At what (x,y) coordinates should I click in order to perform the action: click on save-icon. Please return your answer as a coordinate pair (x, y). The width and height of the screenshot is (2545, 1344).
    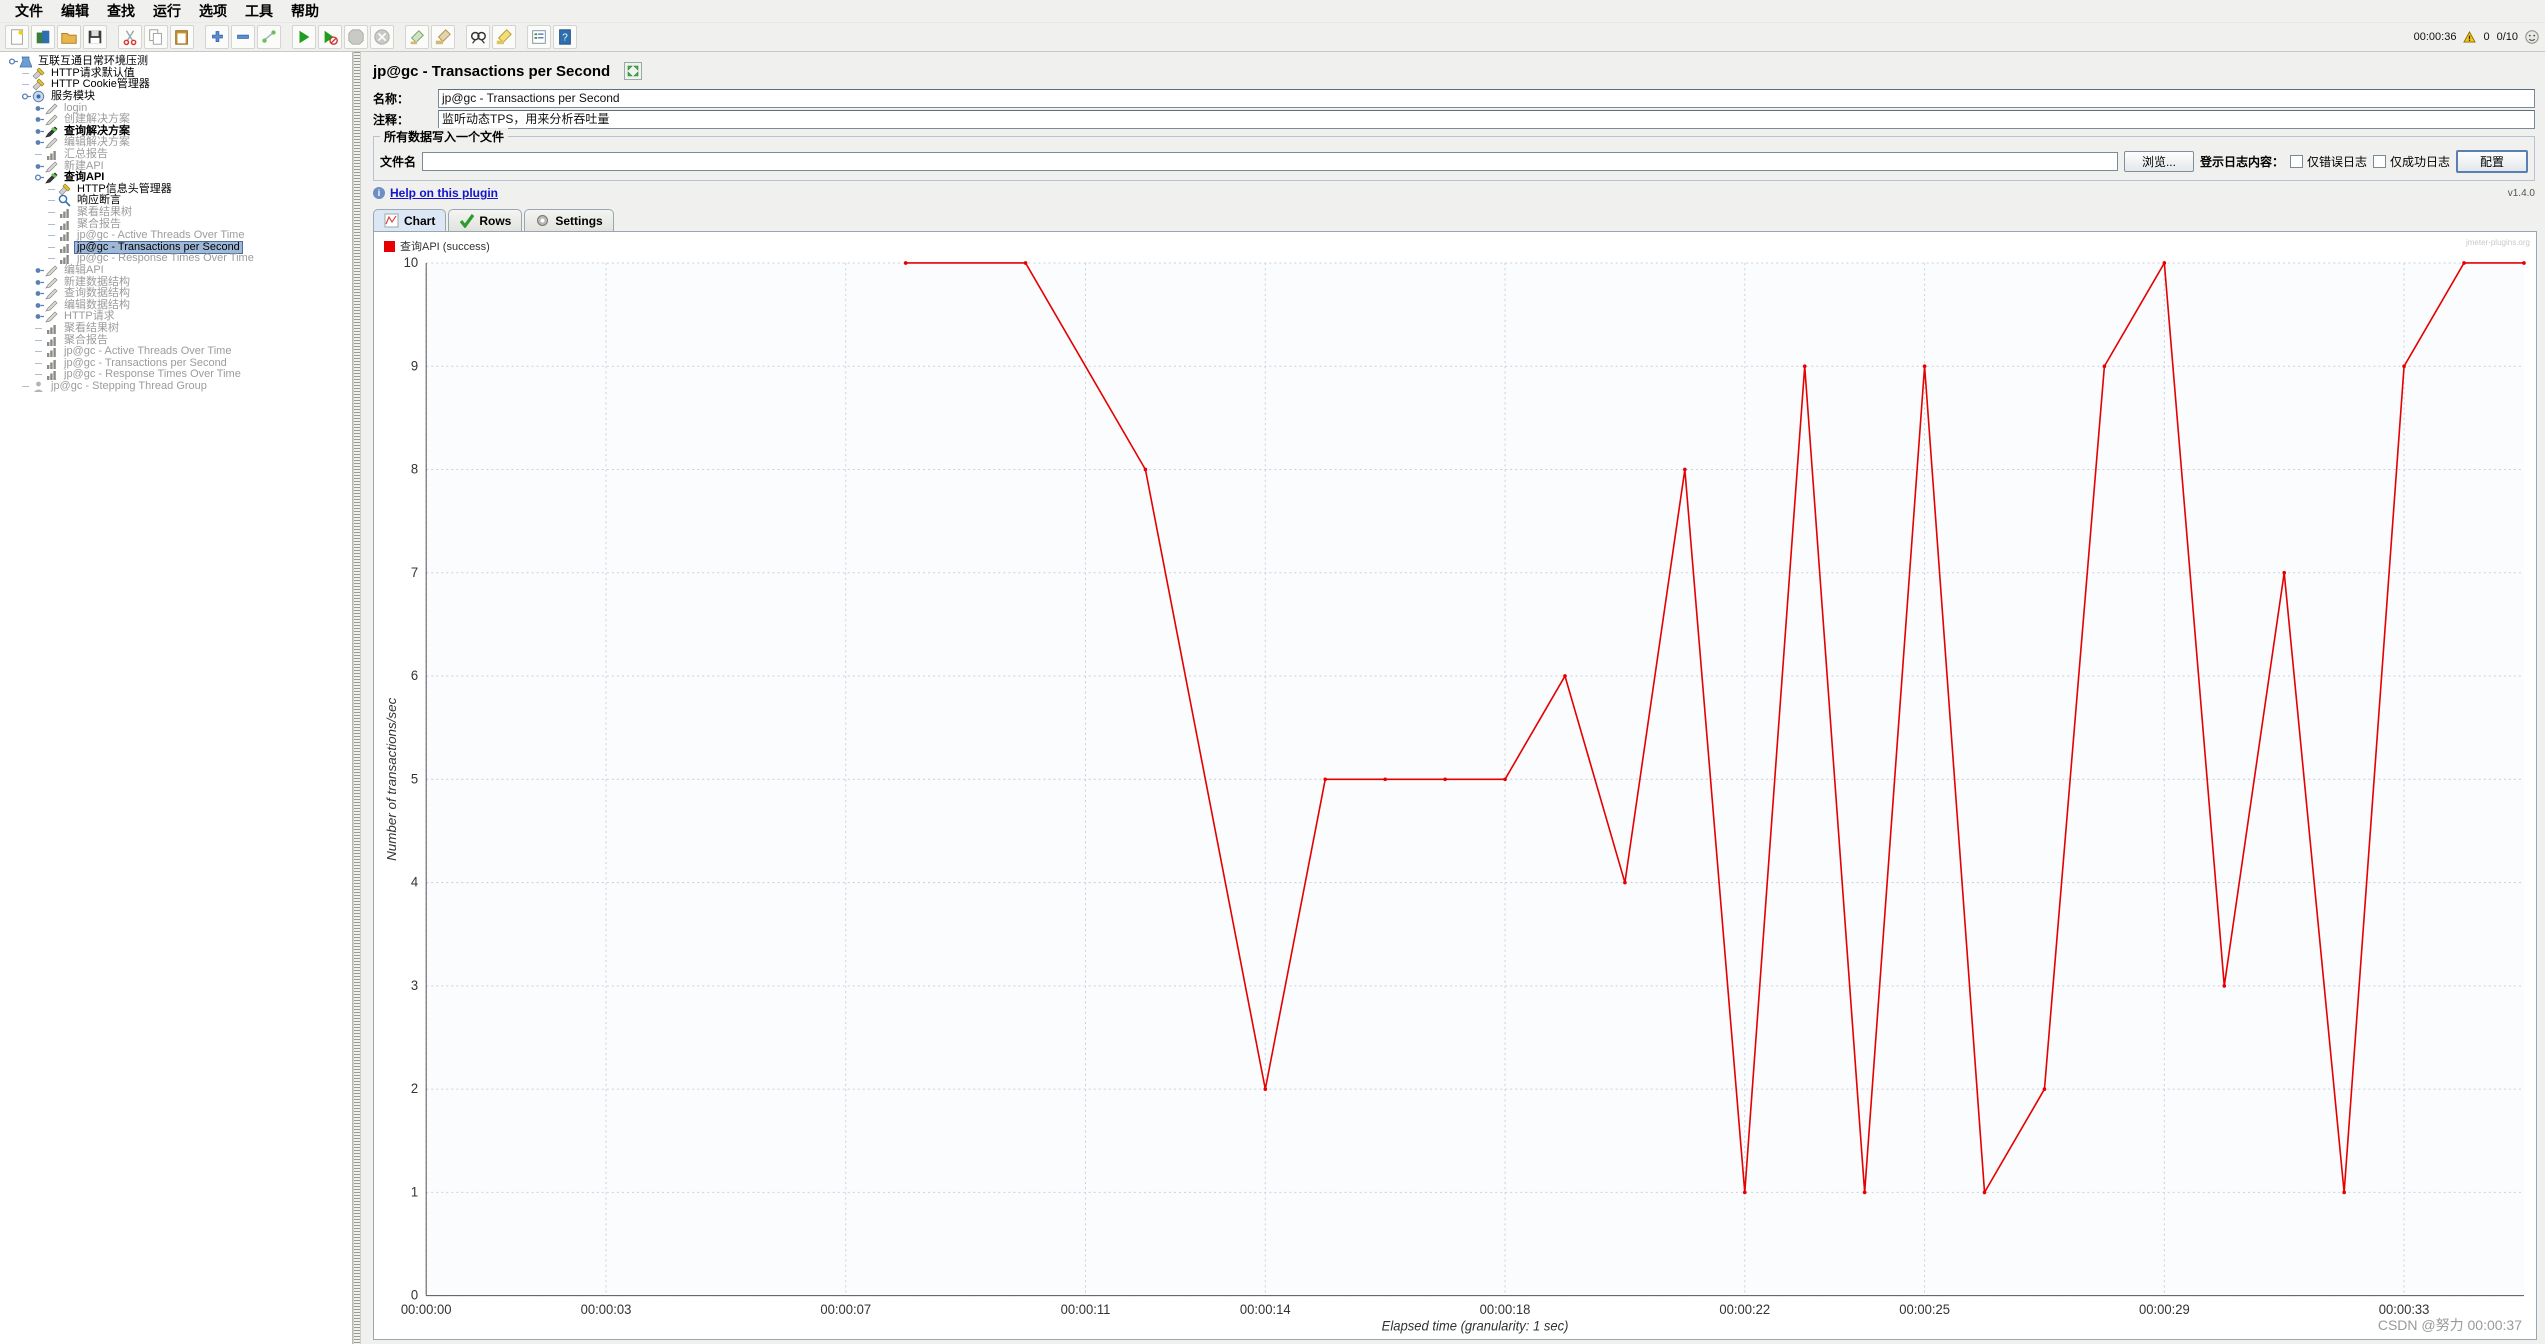
    Looking at the image, I should click on (95, 37).